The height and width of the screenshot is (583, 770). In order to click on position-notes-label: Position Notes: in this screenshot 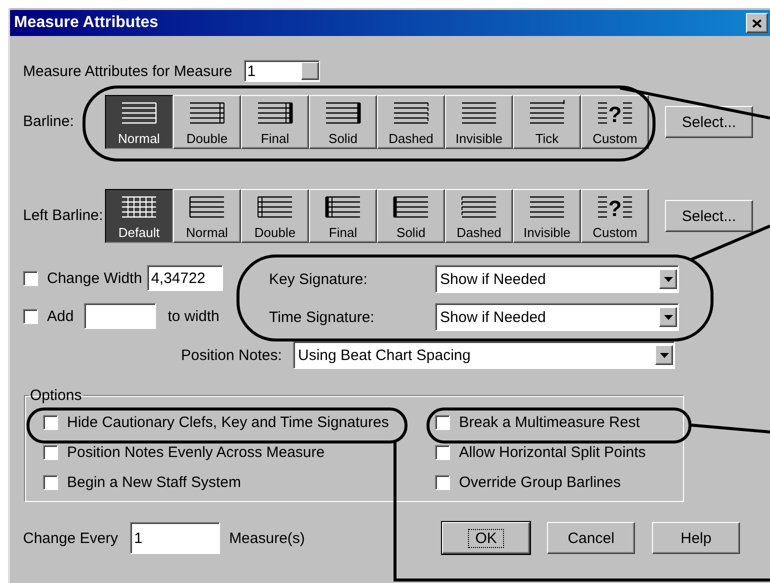, I will do `click(232, 355)`.